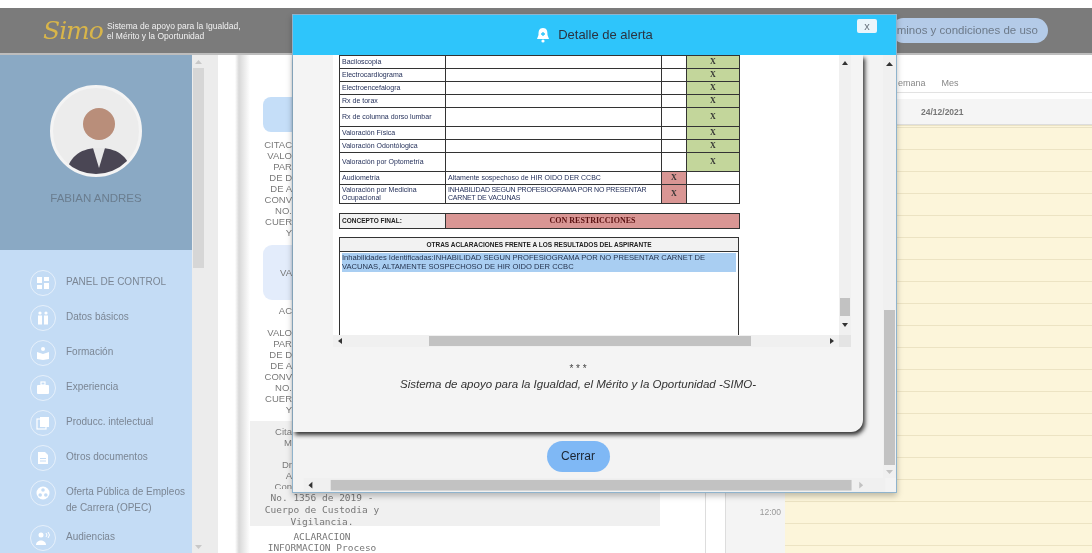 This screenshot has width=1092, height=553. What do you see at coordinates (96, 458) in the screenshot?
I see `sidebar-item: Otros documentos` at bounding box center [96, 458].